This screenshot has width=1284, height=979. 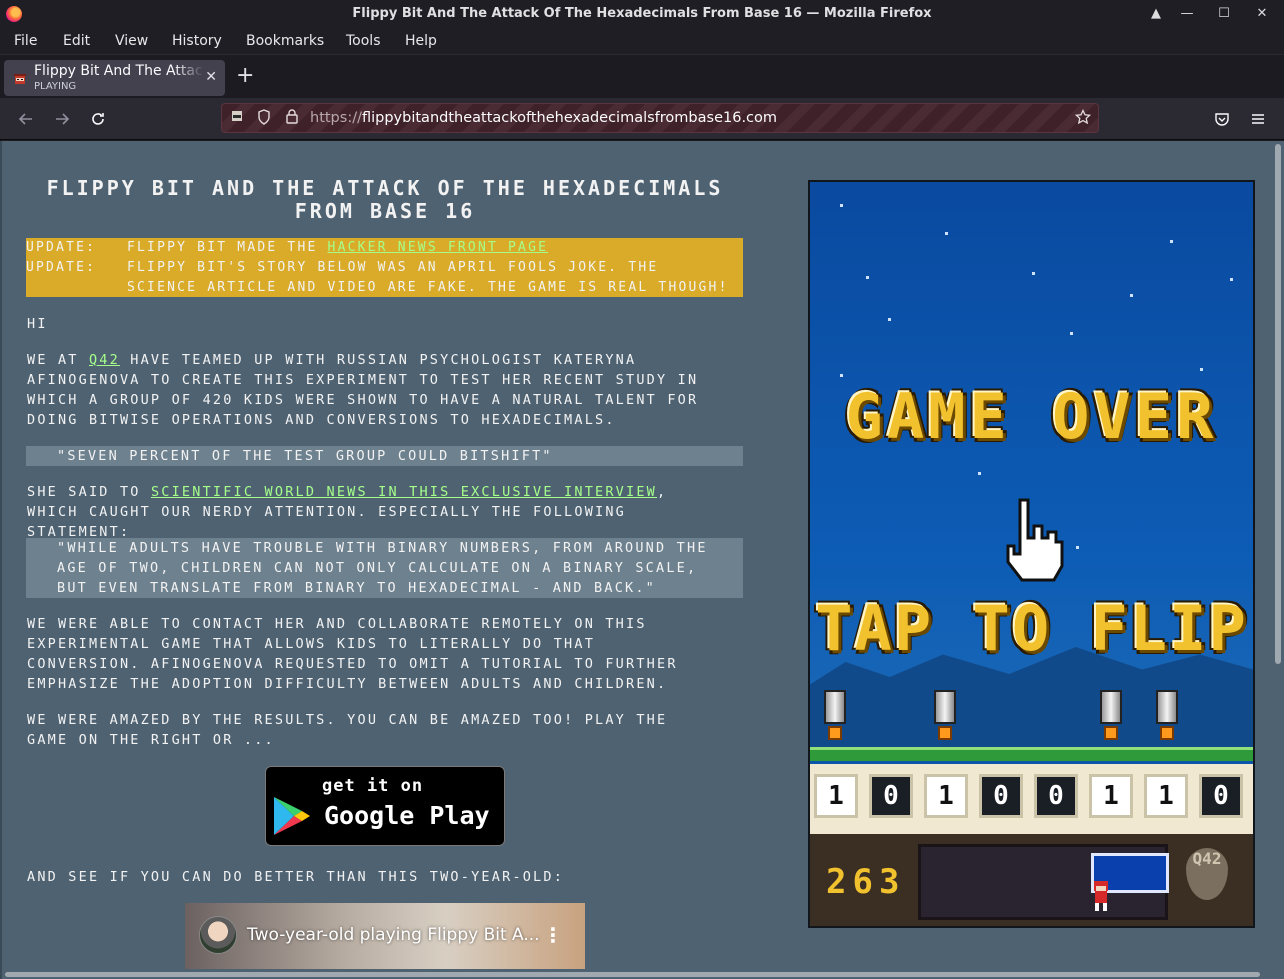 What do you see at coordinates (1043, 882) in the screenshot?
I see `game-room-scene` at bounding box center [1043, 882].